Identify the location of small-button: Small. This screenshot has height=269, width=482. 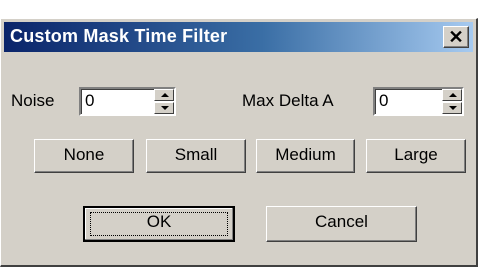
(196, 156).